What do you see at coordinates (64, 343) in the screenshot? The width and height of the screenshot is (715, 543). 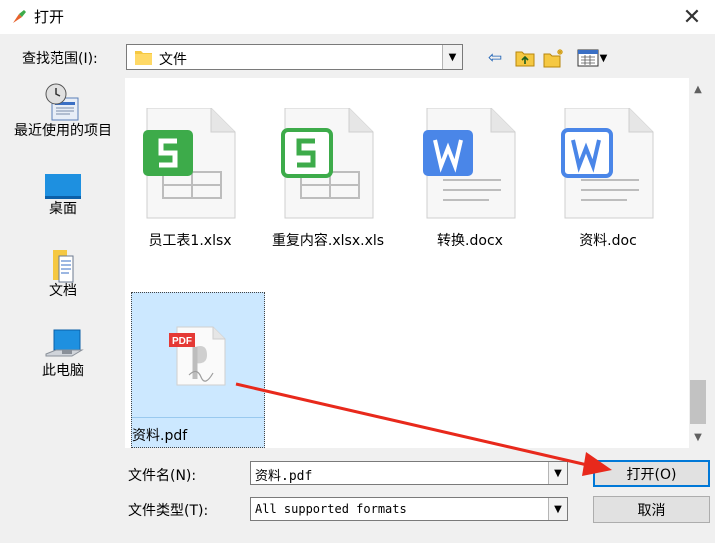 I see `computer-icon` at bounding box center [64, 343].